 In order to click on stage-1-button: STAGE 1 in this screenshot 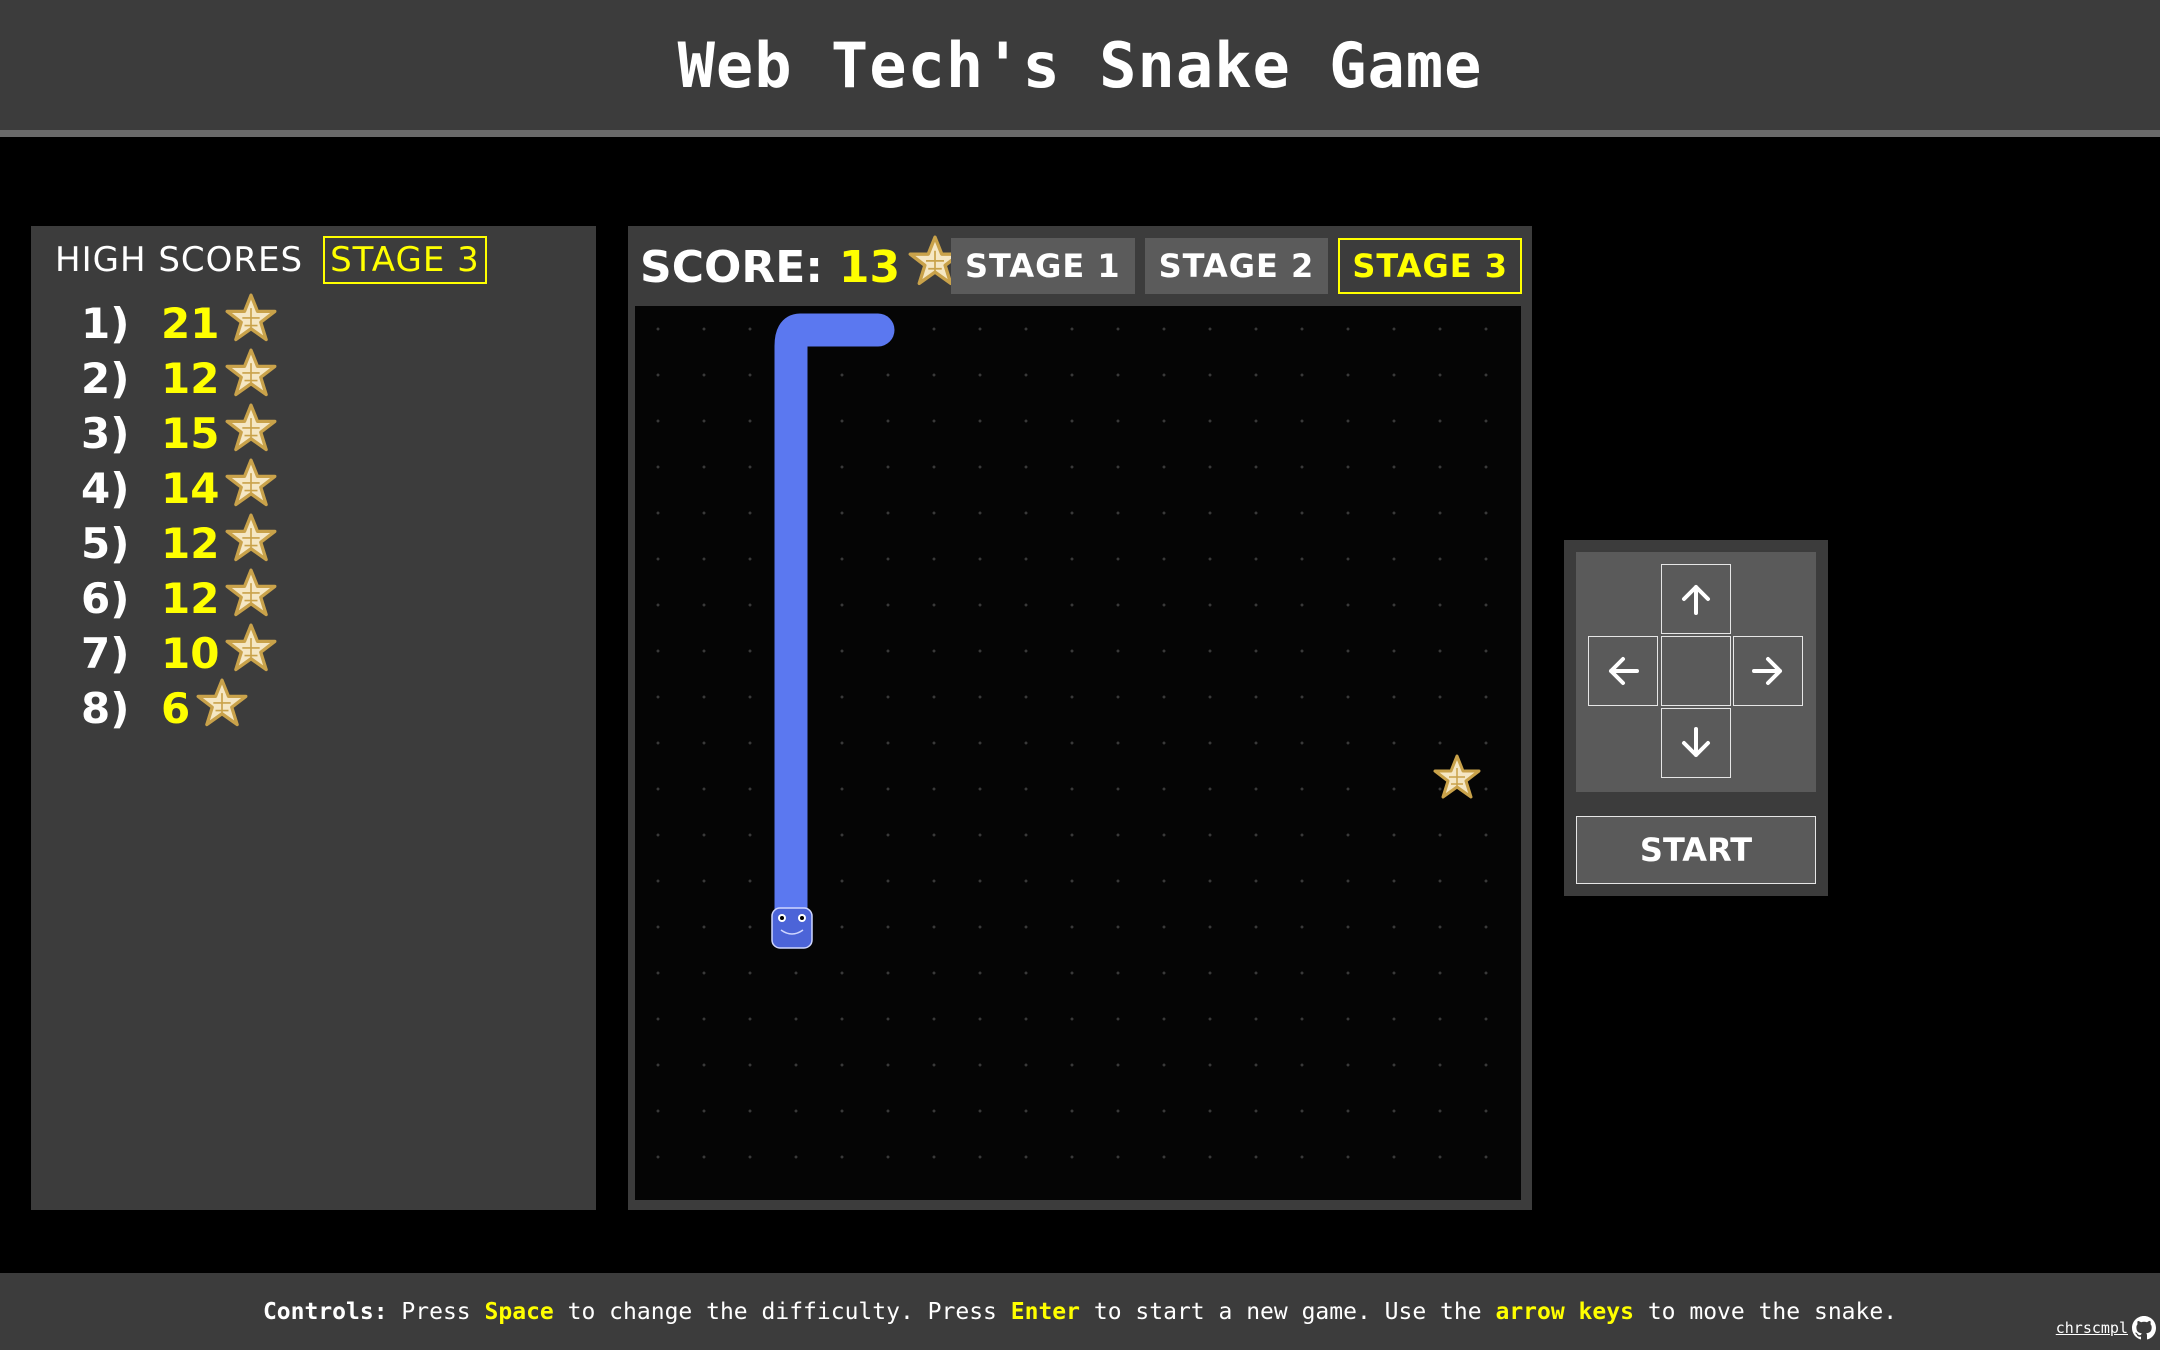, I will do `click(1042, 266)`.